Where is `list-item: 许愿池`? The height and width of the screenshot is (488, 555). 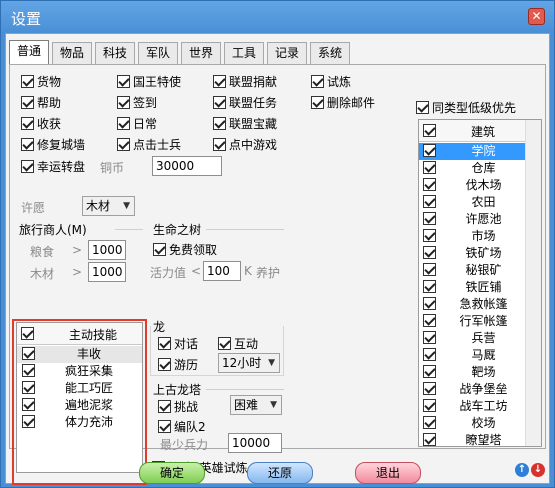
list-item: 许愿池 is located at coordinates (472, 219).